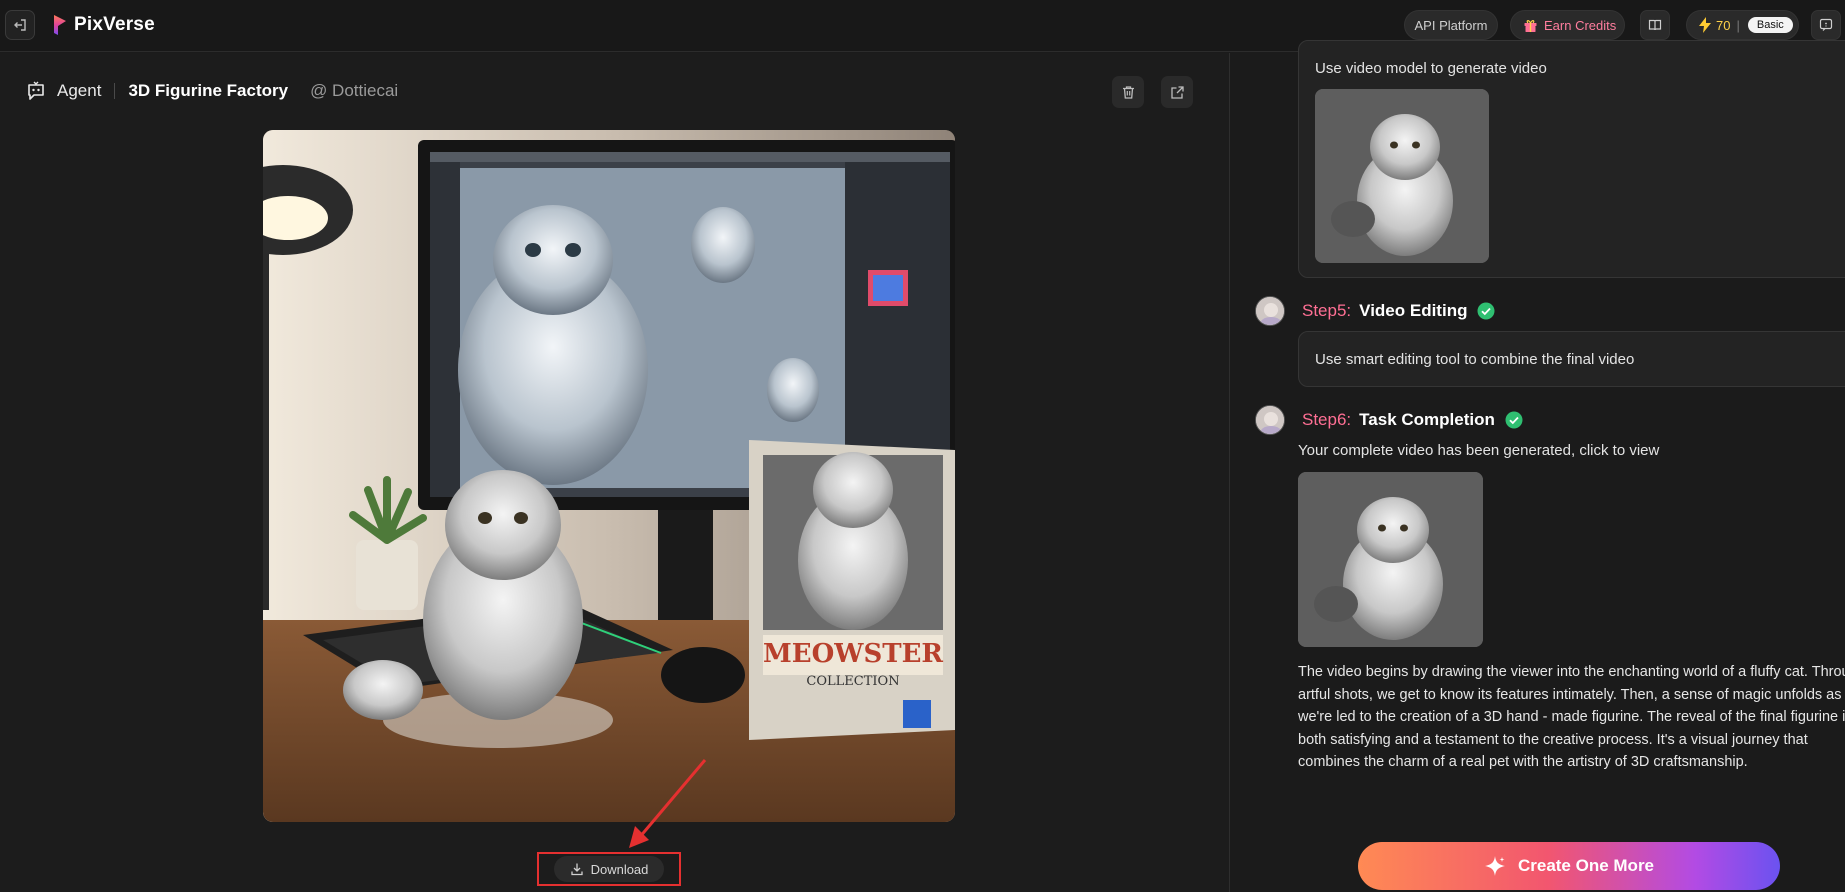 The image size is (1845, 892). I want to click on notifications-button, so click(1826, 25).